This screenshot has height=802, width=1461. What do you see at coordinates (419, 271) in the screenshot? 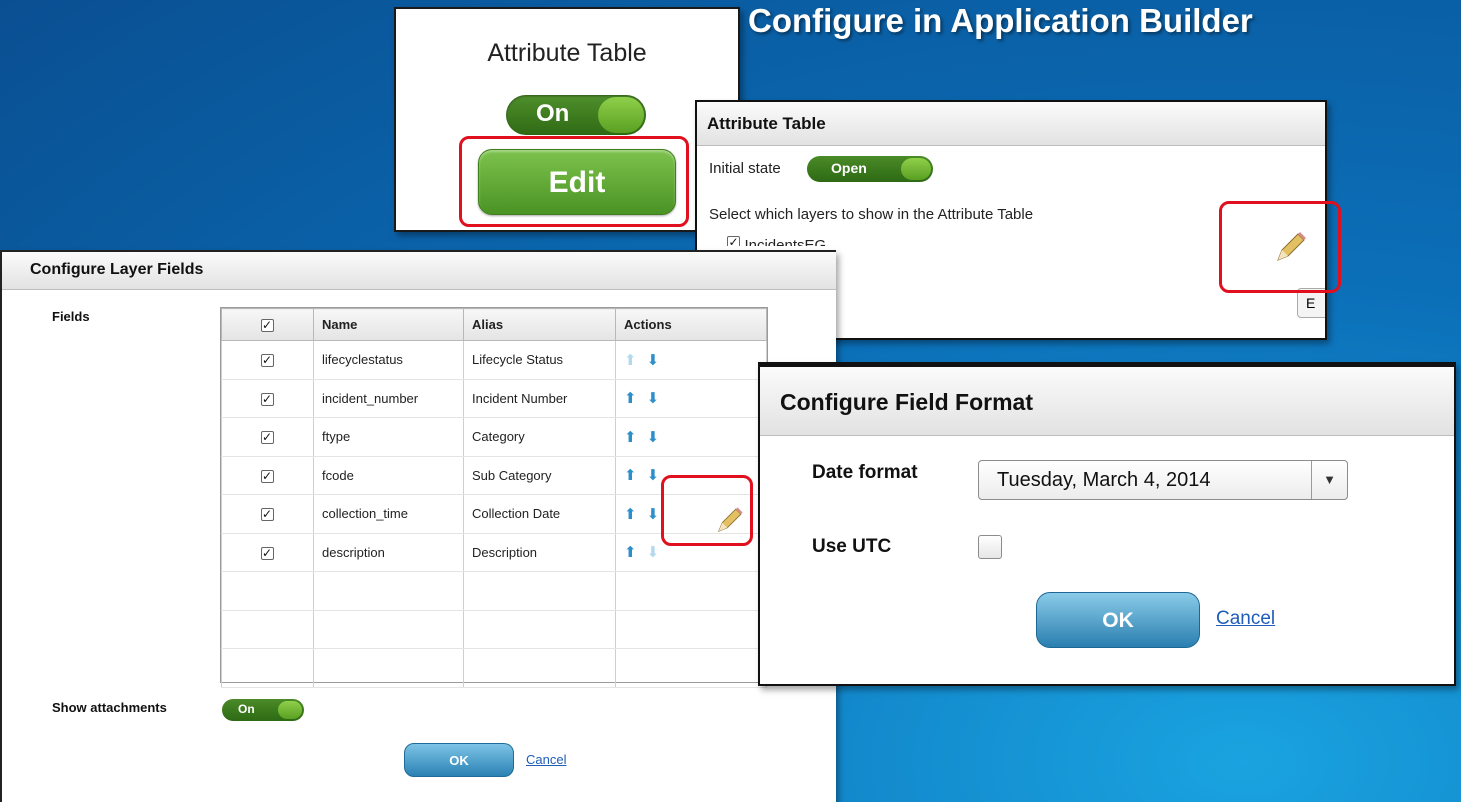
I see `layer-fields-title: Configure Layer Fields` at bounding box center [419, 271].